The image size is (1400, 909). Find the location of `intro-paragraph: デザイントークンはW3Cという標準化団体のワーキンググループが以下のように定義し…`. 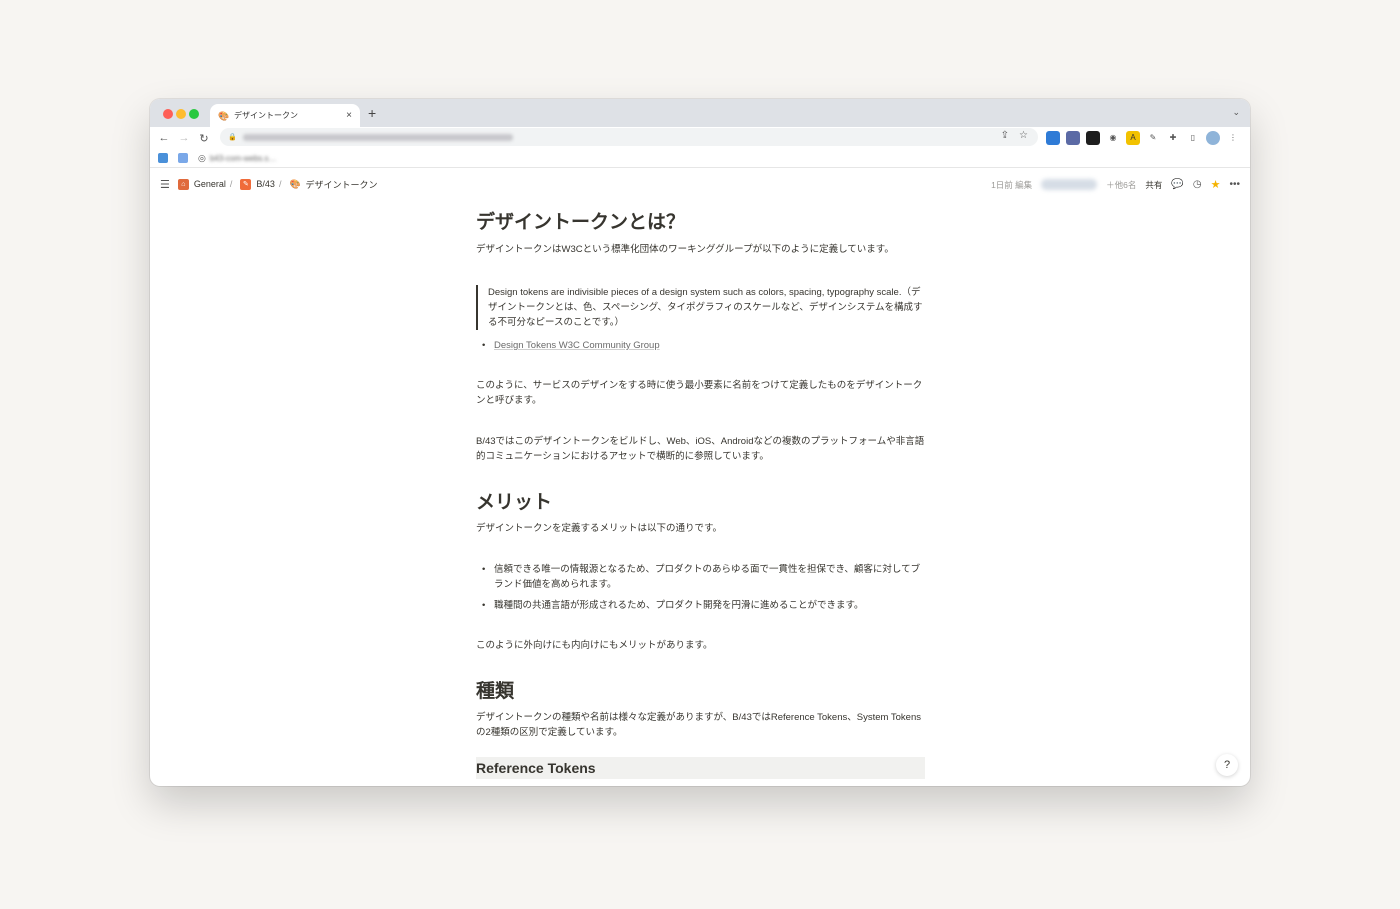

intro-paragraph: デザイントークンはW3Cという標準化団体のワーキンググループが以下のように定義し… is located at coordinates (685, 249).